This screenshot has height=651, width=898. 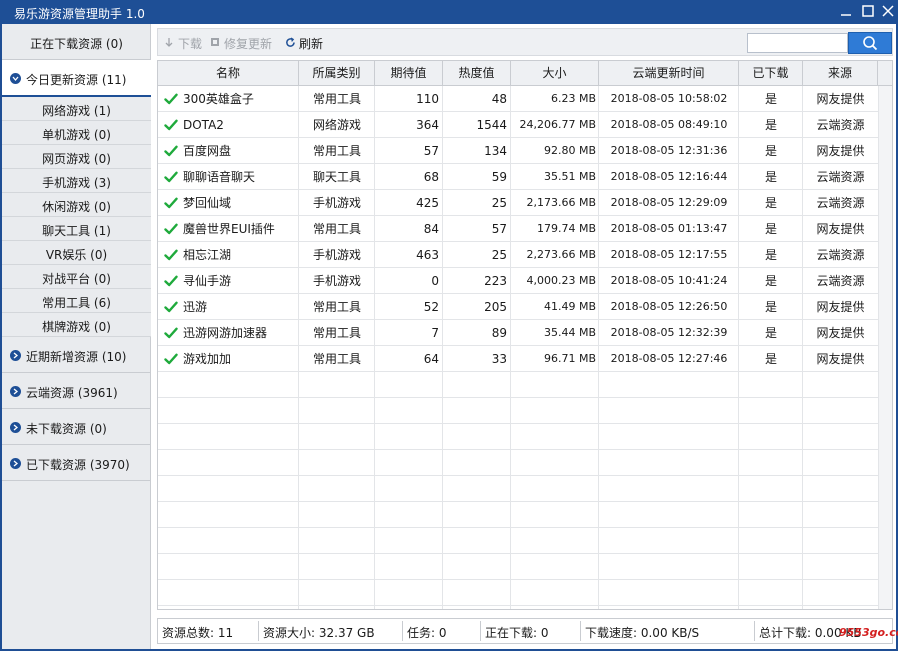 What do you see at coordinates (76, 78) in the screenshot?
I see `sidebar-item-today: 今日更新资源 (11)` at bounding box center [76, 78].